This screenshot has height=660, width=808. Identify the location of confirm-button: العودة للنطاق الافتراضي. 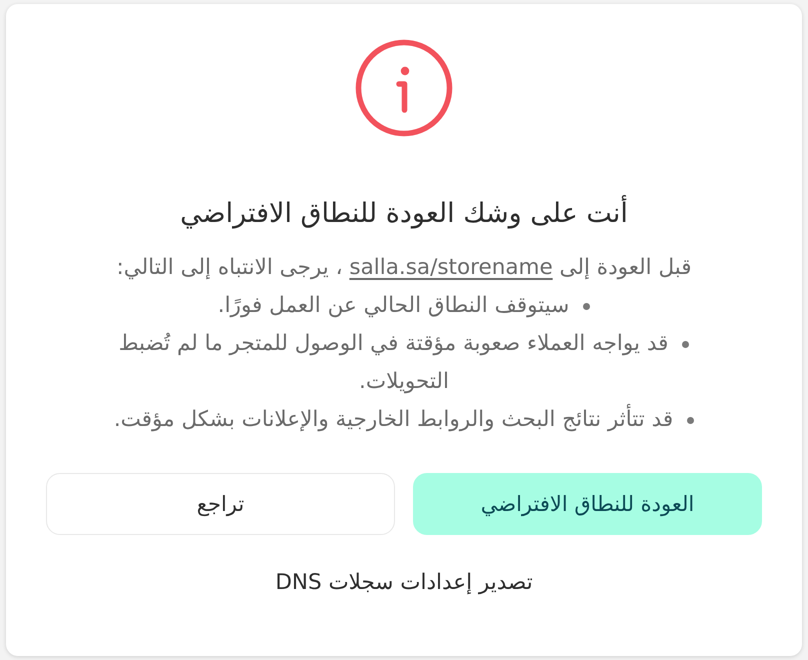
(587, 504).